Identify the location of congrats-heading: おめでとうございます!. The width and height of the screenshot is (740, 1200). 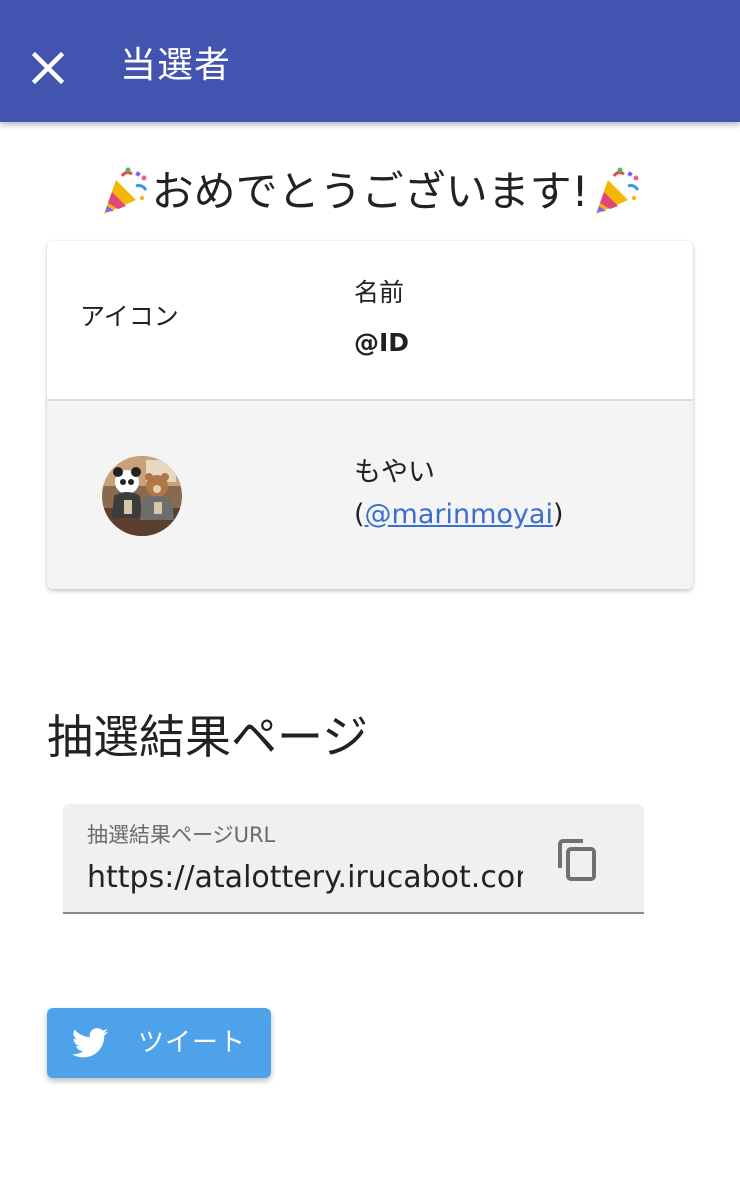
(370, 192).